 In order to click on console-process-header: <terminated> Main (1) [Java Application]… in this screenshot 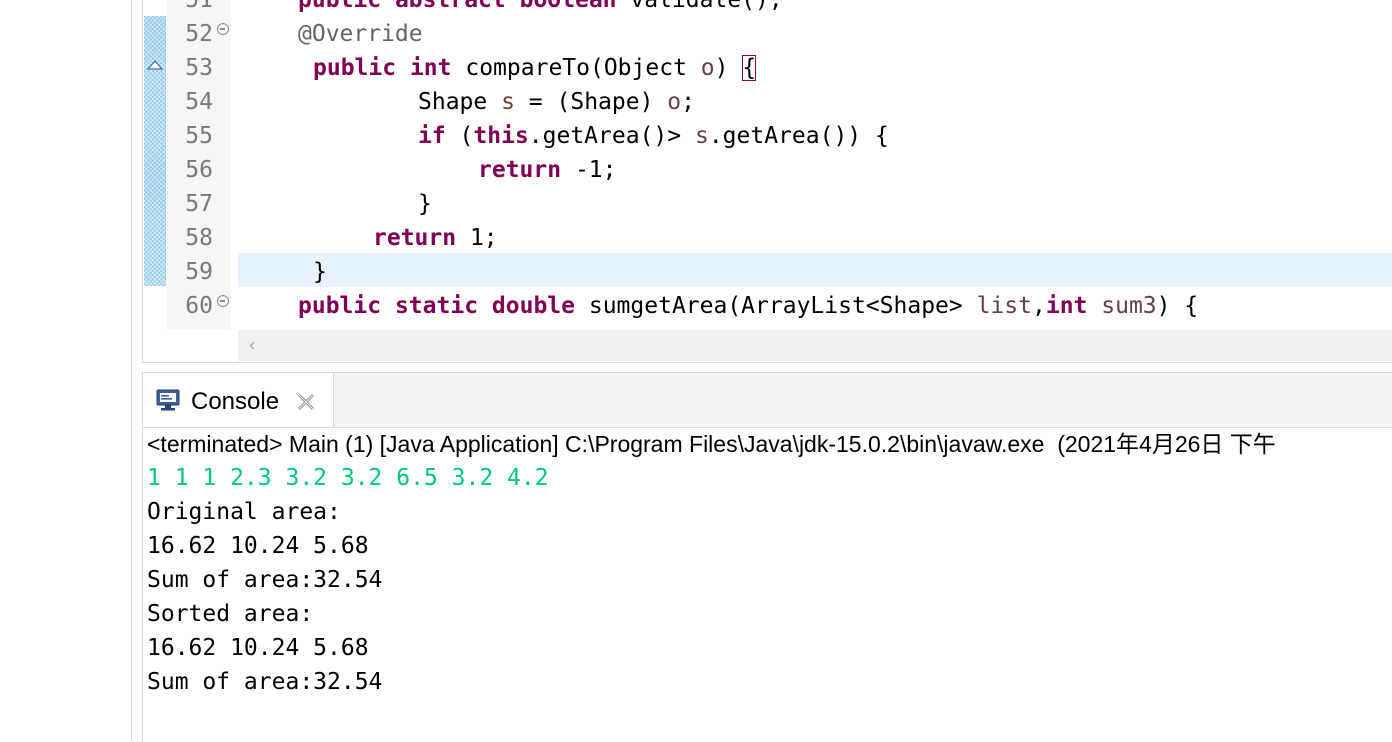, I will do `click(711, 444)`.